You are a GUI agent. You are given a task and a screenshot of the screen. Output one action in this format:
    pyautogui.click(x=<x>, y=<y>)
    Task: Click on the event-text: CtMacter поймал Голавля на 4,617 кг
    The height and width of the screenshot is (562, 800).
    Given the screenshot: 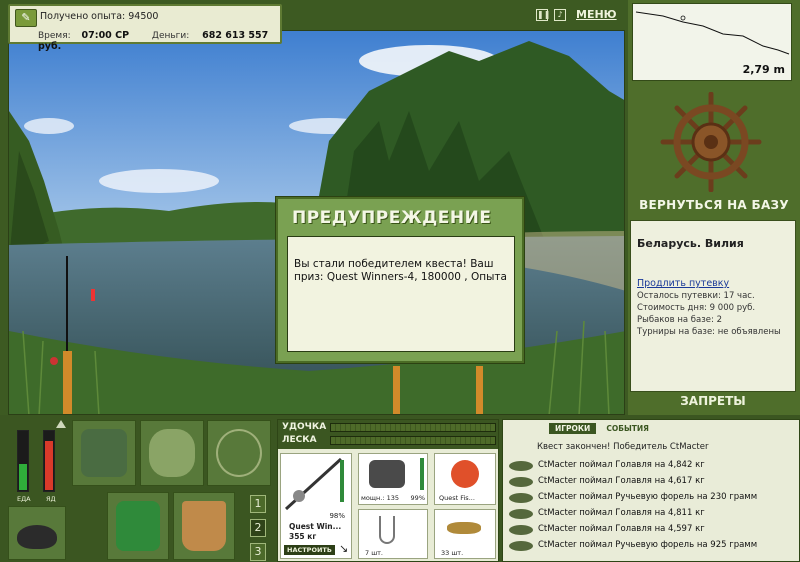 What is the action you would take?
    pyautogui.click(x=621, y=481)
    